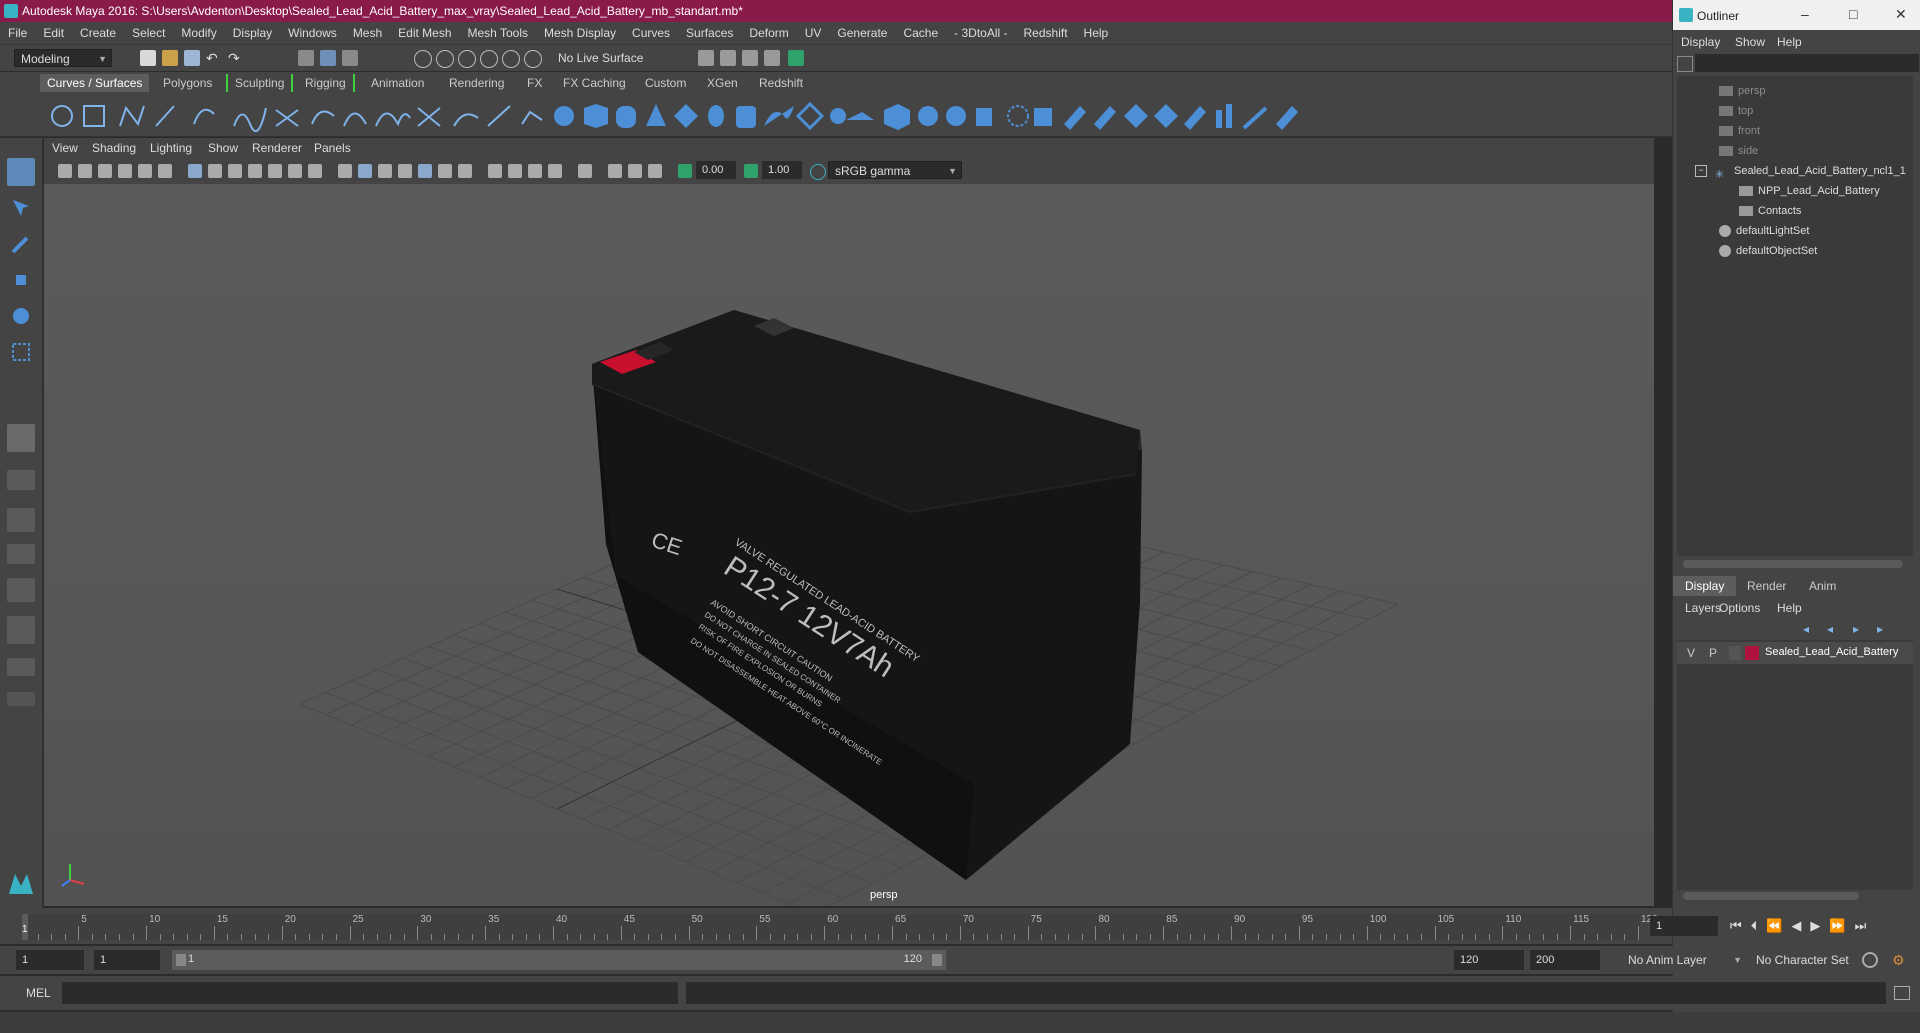 The width and height of the screenshot is (1920, 1033). I want to click on tree-item-npp-mesh: NPP_Lead_Acid_Battery, so click(1809, 191).